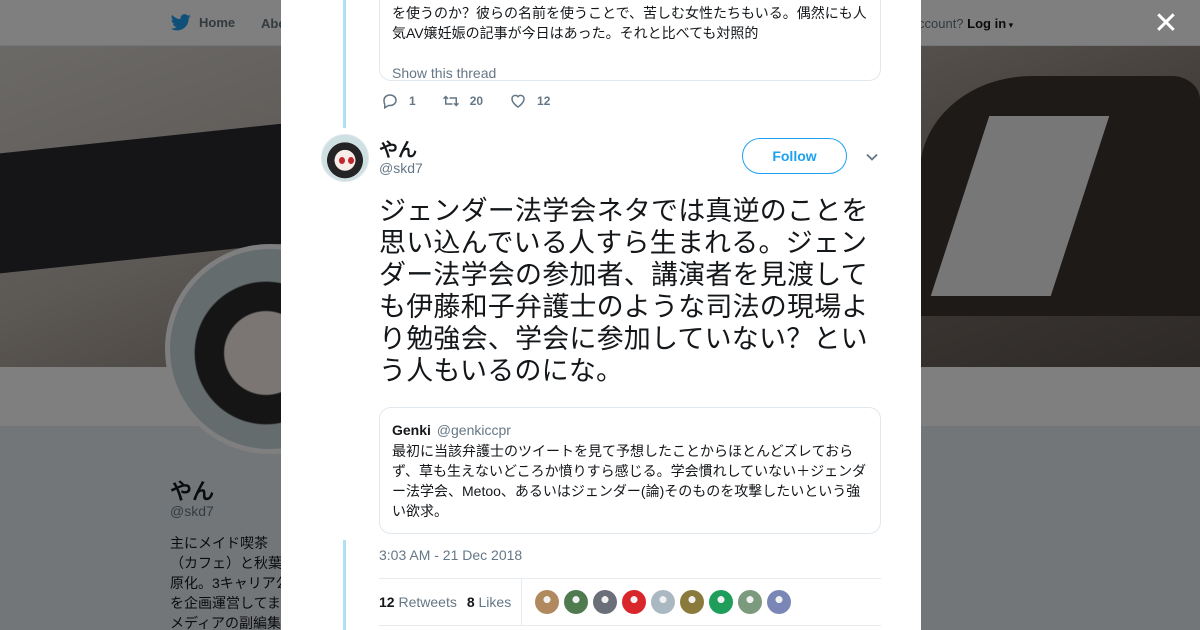 The image size is (1200, 630). What do you see at coordinates (450, 555) in the screenshot?
I see `tweet-timestamp: 3:03 AM - 21 Dec 2018` at bounding box center [450, 555].